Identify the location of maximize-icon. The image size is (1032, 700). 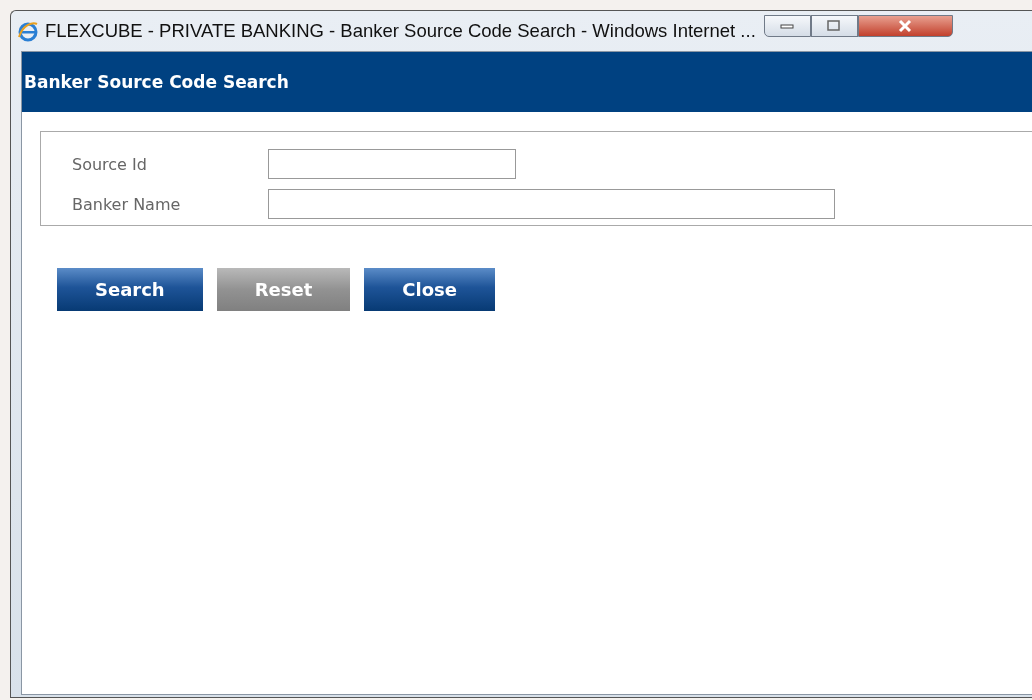
(834, 26).